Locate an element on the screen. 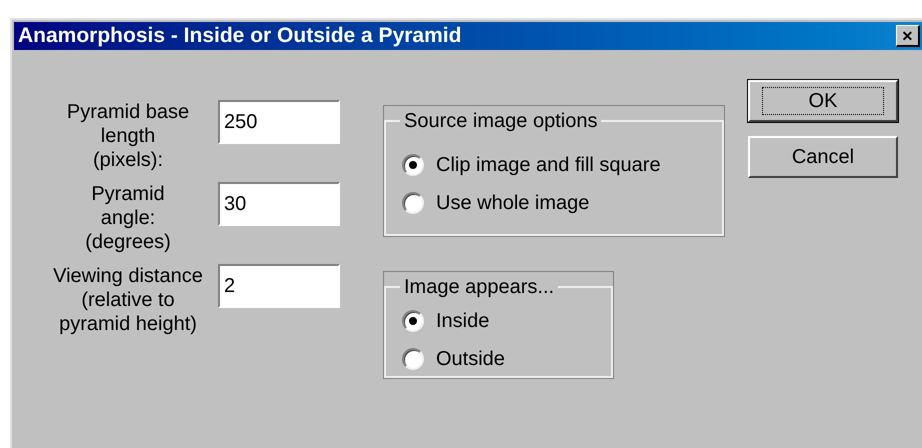 This screenshot has height=448, width=922. option-label: Use whole image is located at coordinates (513, 203).